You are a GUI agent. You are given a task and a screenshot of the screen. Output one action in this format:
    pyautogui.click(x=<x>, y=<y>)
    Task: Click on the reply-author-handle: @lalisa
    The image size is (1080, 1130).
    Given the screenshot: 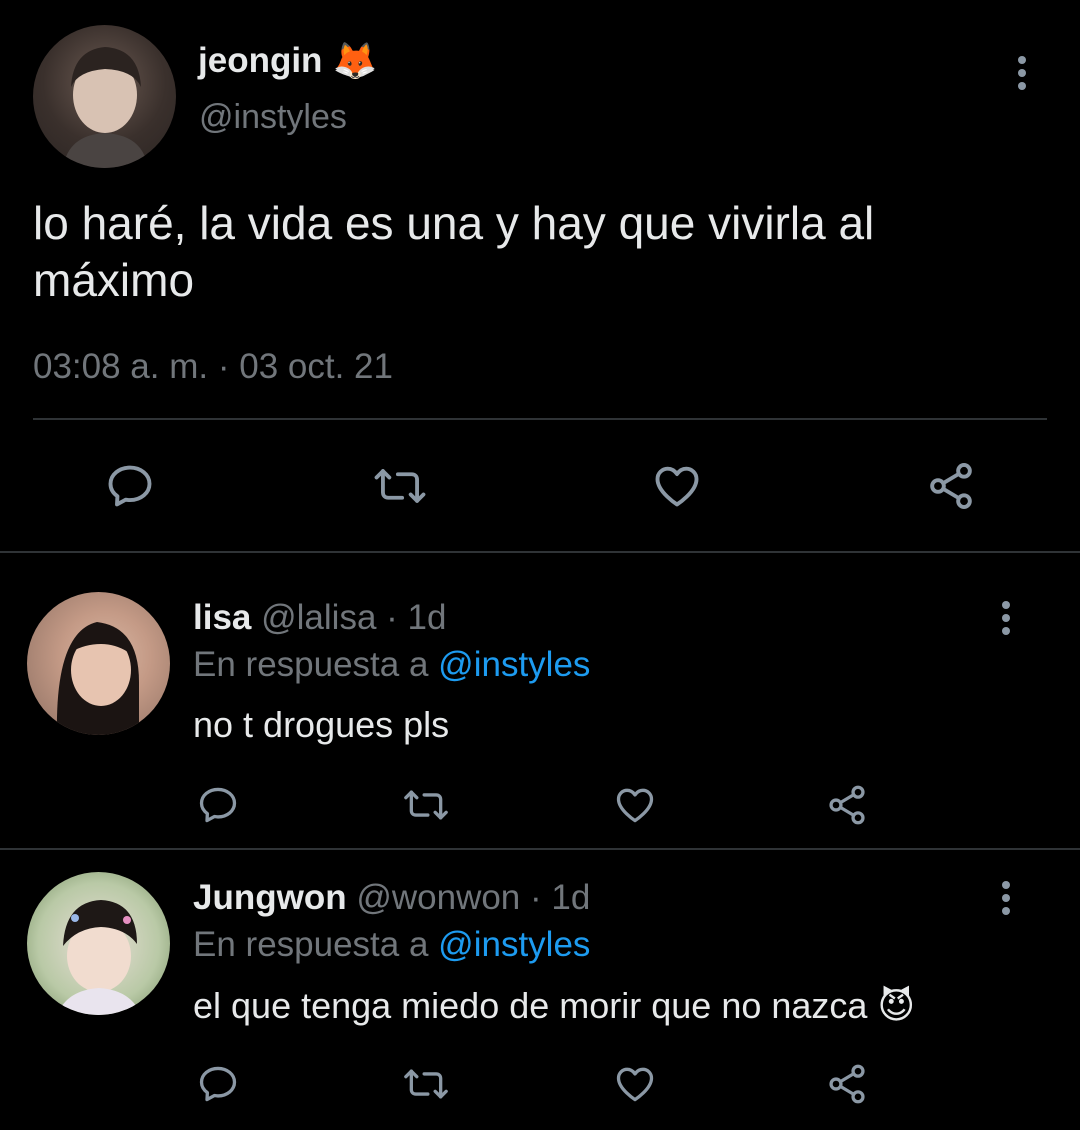 What is the action you would take?
    pyautogui.click(x=318, y=617)
    